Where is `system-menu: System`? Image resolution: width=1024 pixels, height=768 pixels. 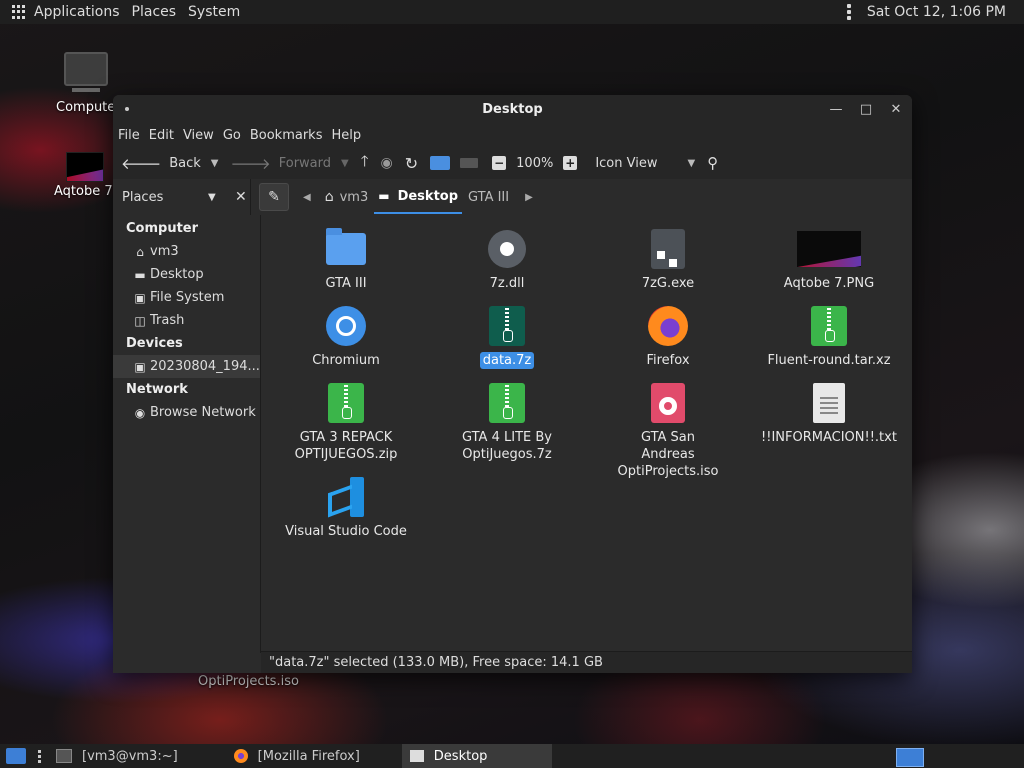
system-menu: System is located at coordinates (214, 12).